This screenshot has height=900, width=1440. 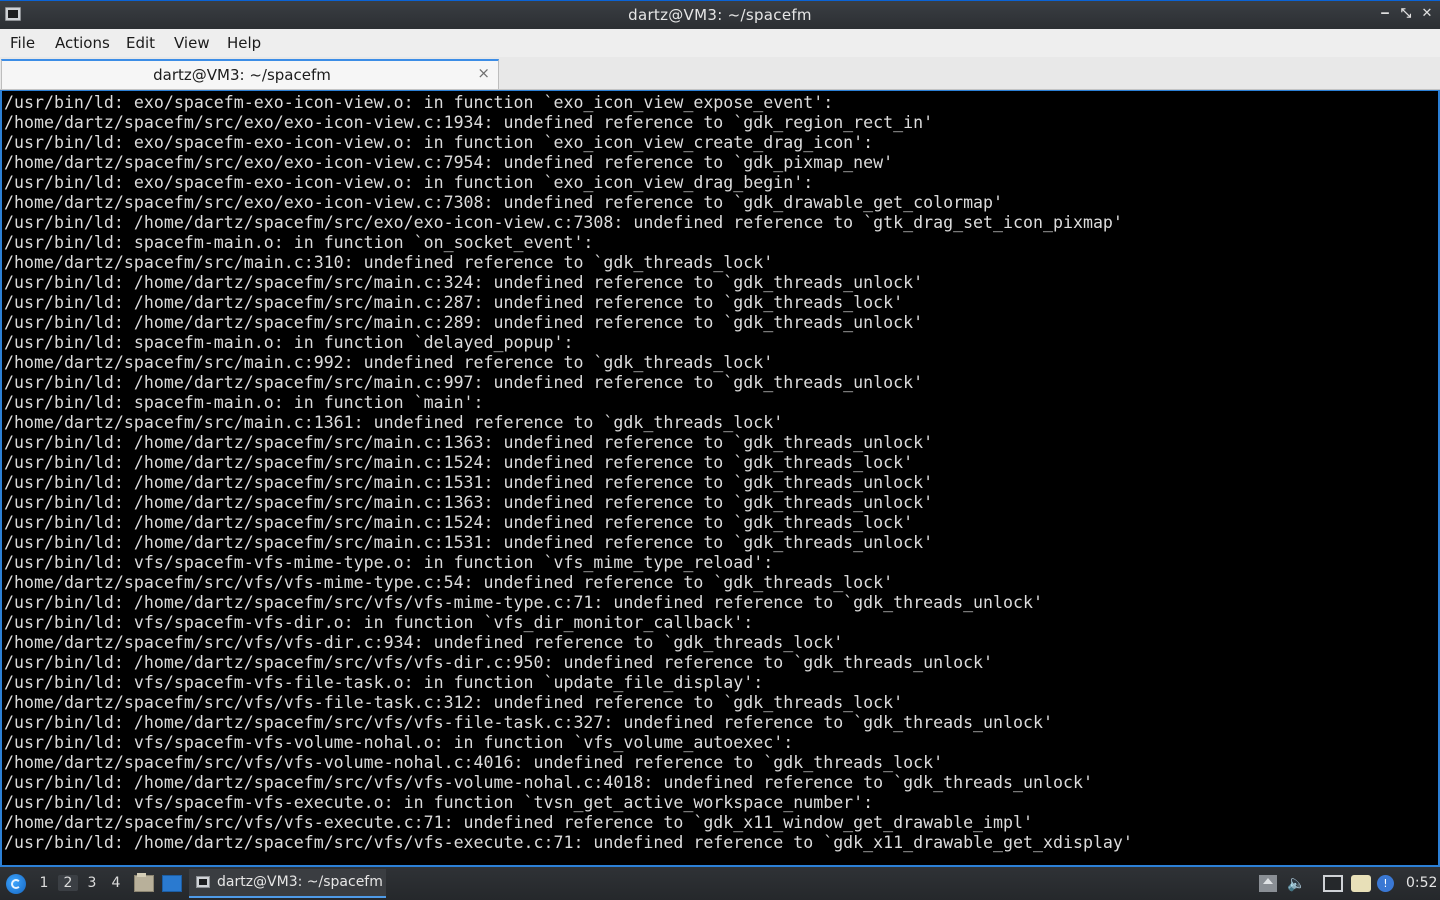 What do you see at coordinates (1421, 883) in the screenshot?
I see `clock: 0:52` at bounding box center [1421, 883].